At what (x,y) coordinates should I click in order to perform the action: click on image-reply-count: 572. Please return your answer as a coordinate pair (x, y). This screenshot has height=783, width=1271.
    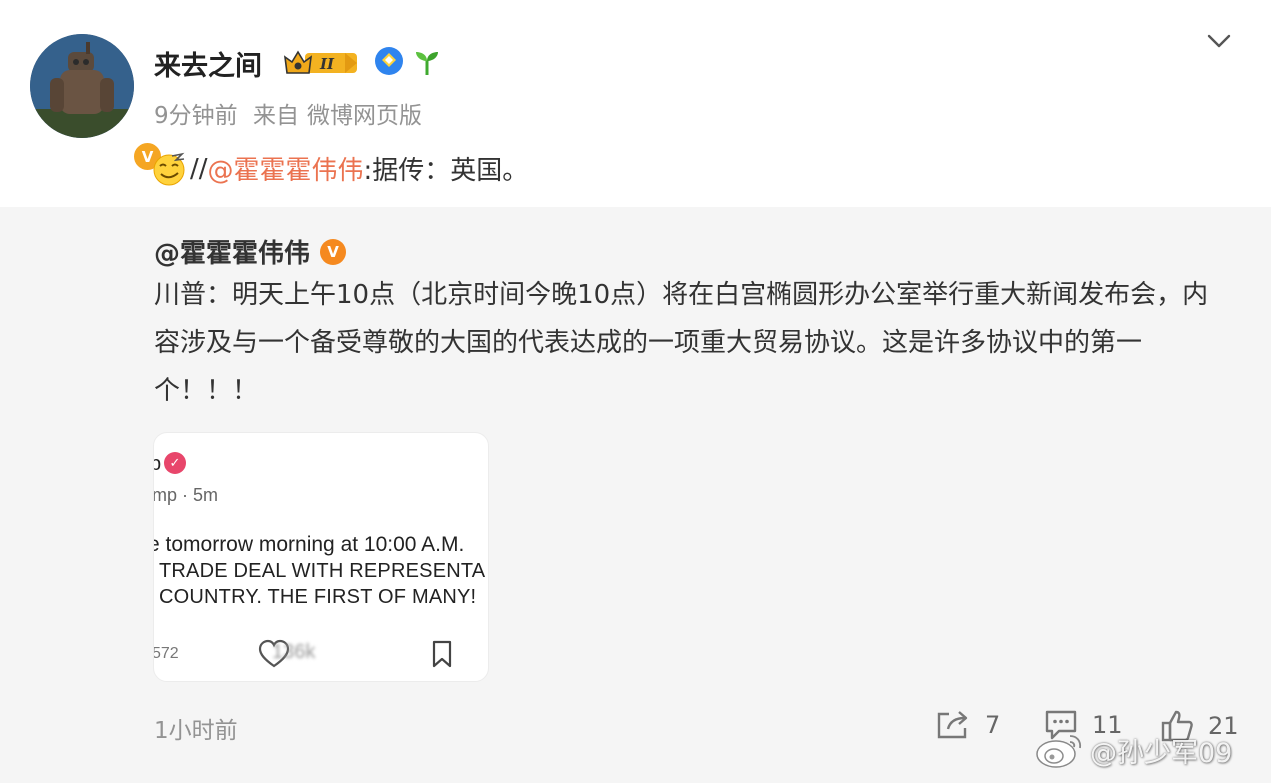
    Looking at the image, I should click on (166, 653).